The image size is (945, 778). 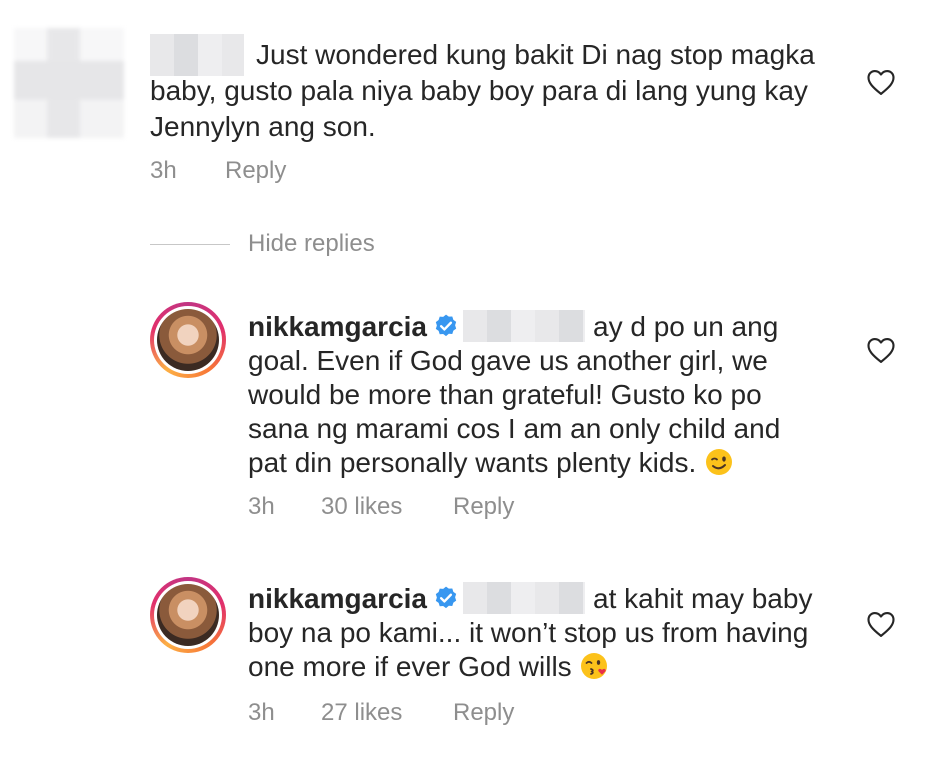 I want to click on comment-time: 3h, so click(x=163, y=170).